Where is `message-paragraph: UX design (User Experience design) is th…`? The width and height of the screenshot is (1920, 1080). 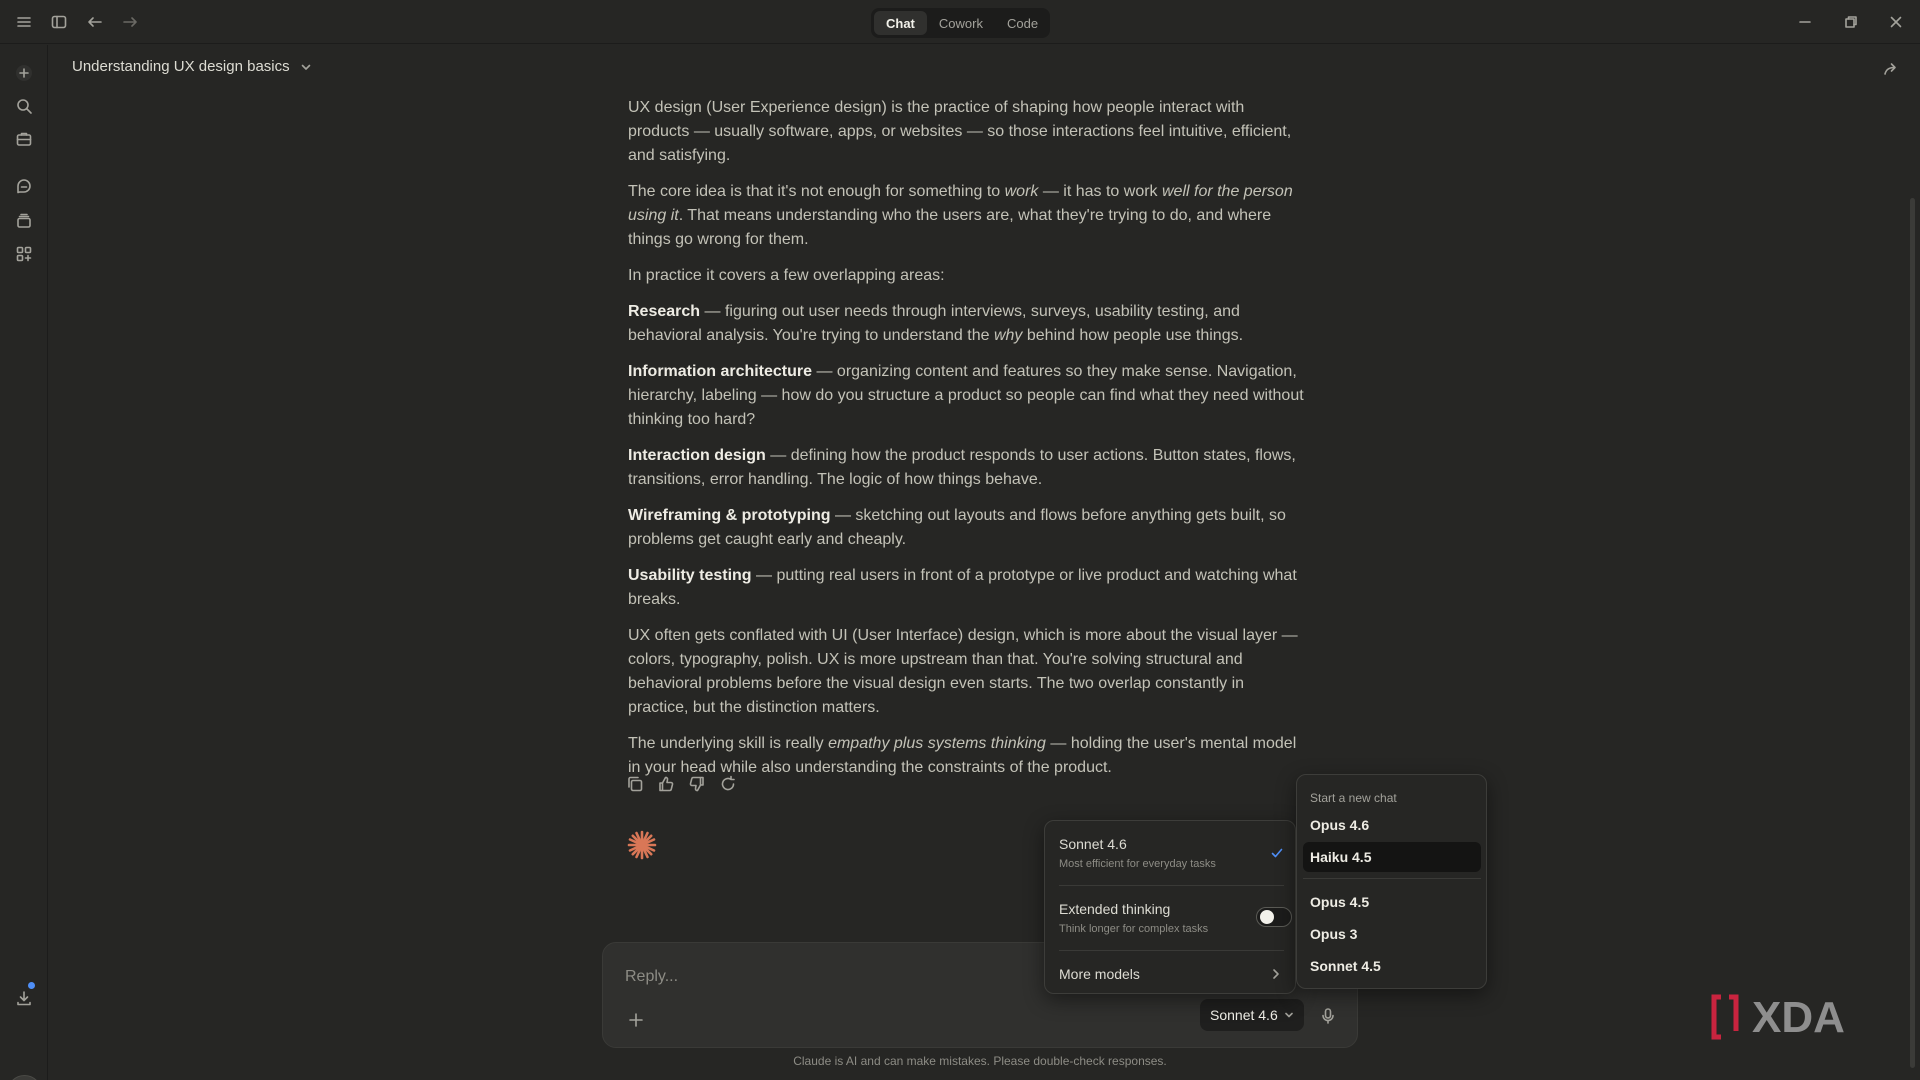 message-paragraph: UX design (User Experience design) is th… is located at coordinates (968, 132).